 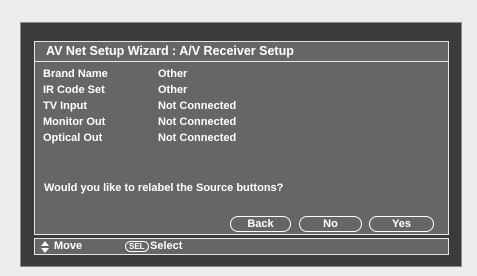 What do you see at coordinates (241, 246) in the screenshot?
I see `help-bar: Move SEL Select` at bounding box center [241, 246].